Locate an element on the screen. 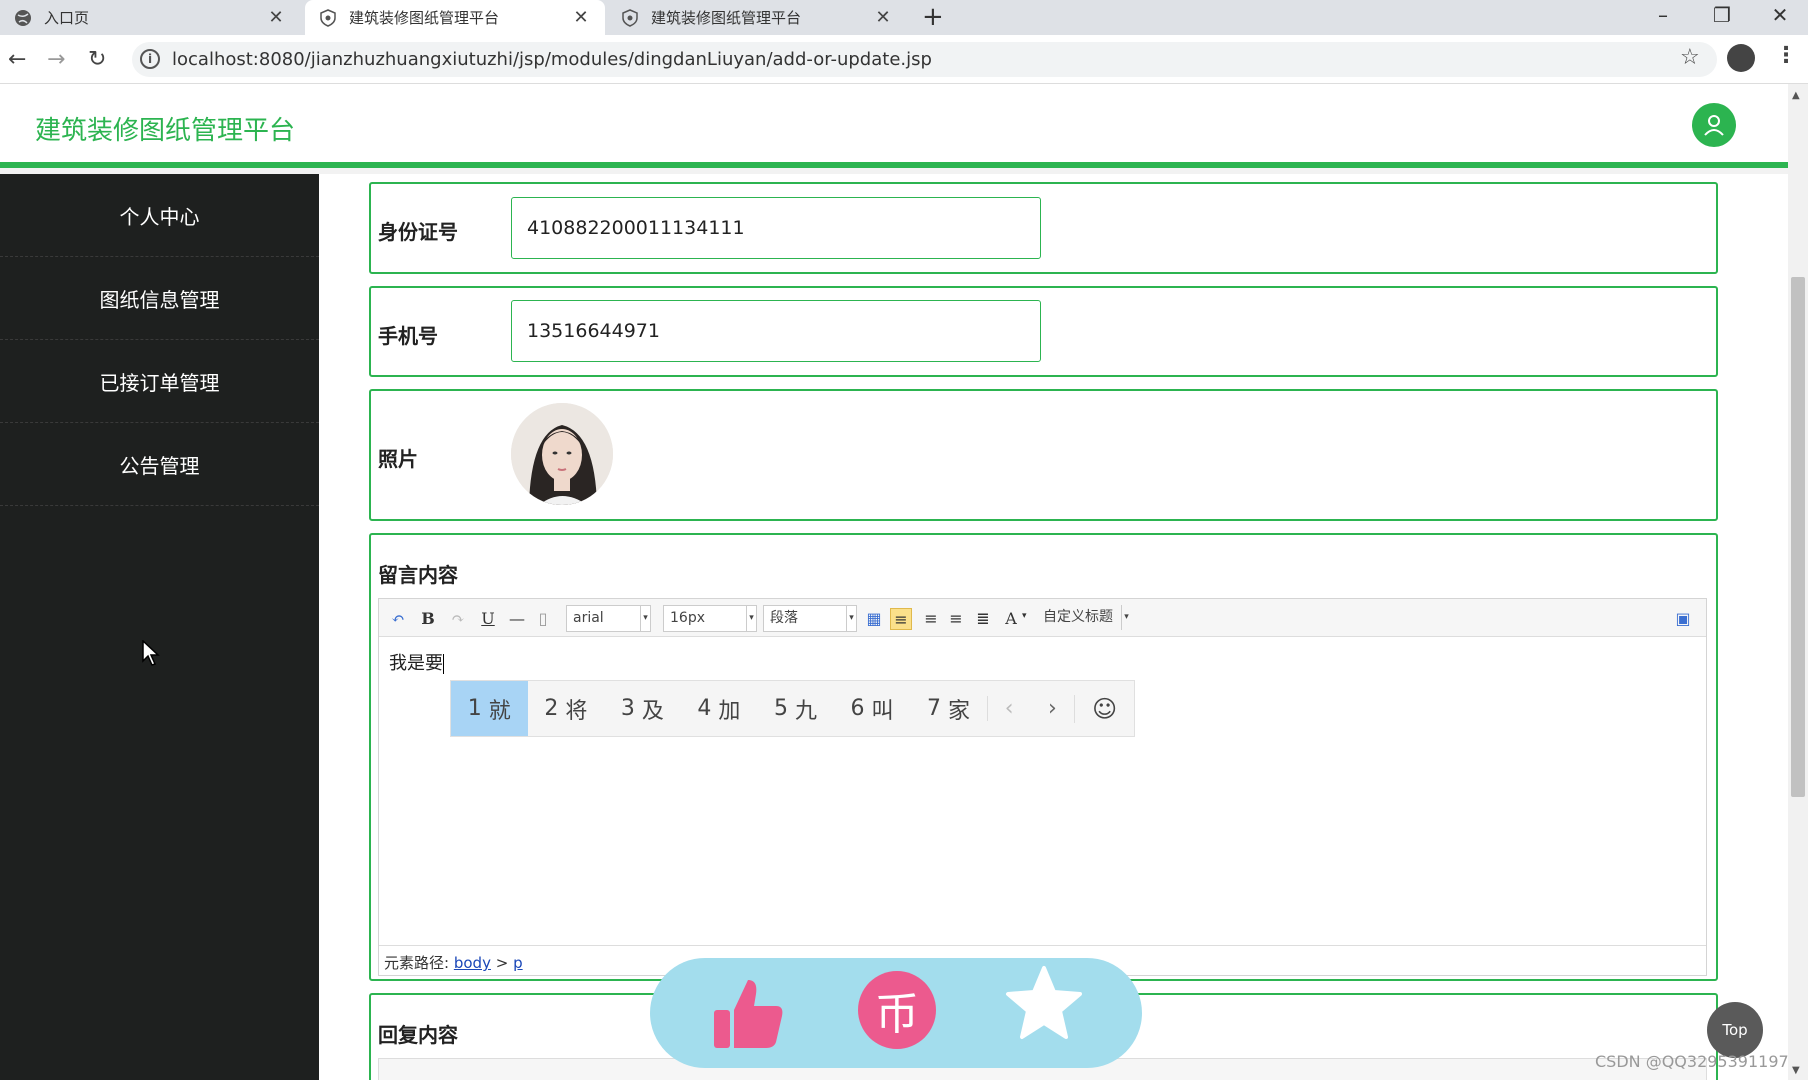 The width and height of the screenshot is (1808, 1080). new-tab-icon: + is located at coordinates (933, 17).